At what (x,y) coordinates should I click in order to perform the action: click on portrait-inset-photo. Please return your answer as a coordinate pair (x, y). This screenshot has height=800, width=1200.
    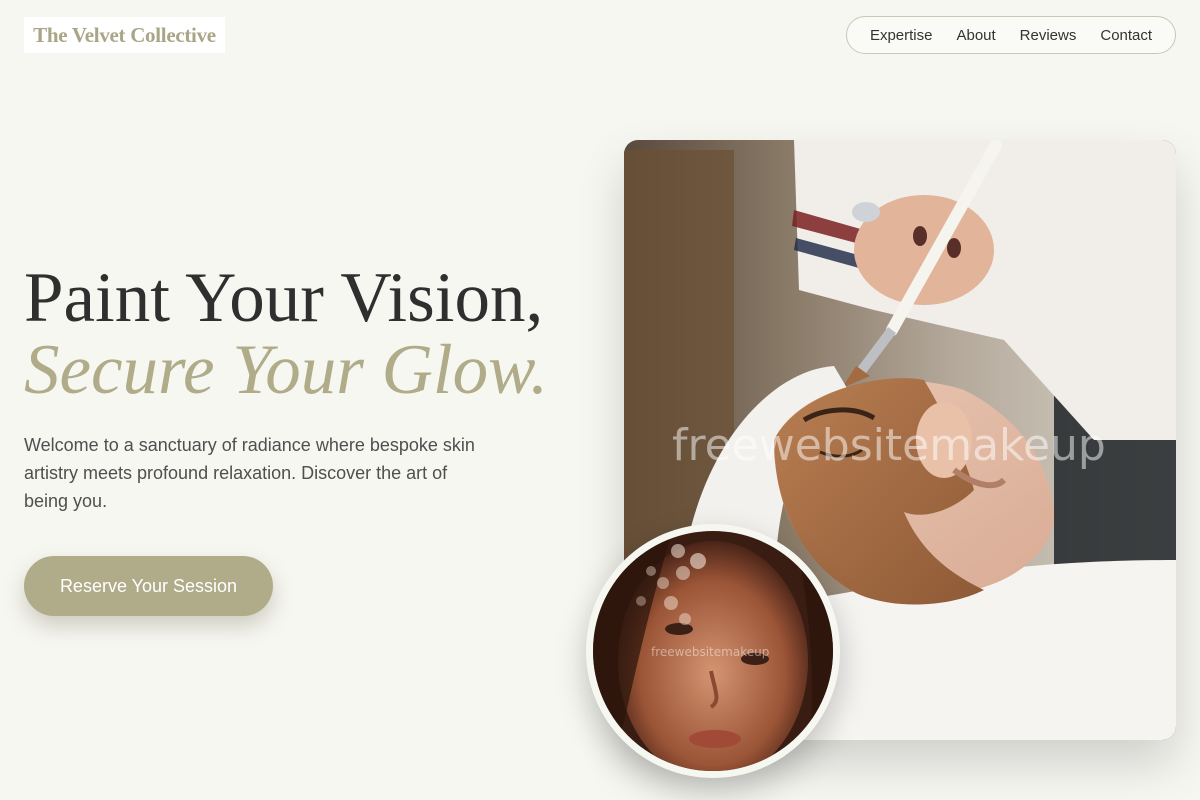
    Looking at the image, I should click on (713, 651).